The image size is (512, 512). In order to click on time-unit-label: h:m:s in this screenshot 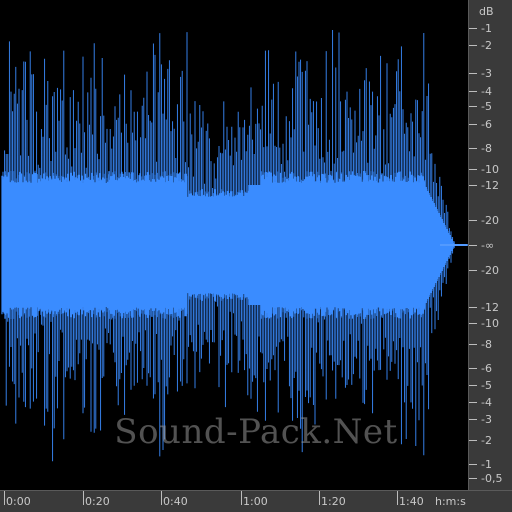, I will do `click(450, 501)`.